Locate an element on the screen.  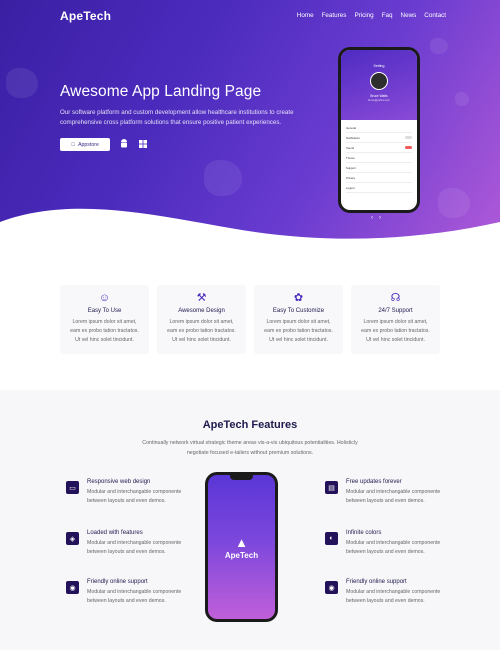
feature-title: Responsive web design is located at coordinates (119, 482).